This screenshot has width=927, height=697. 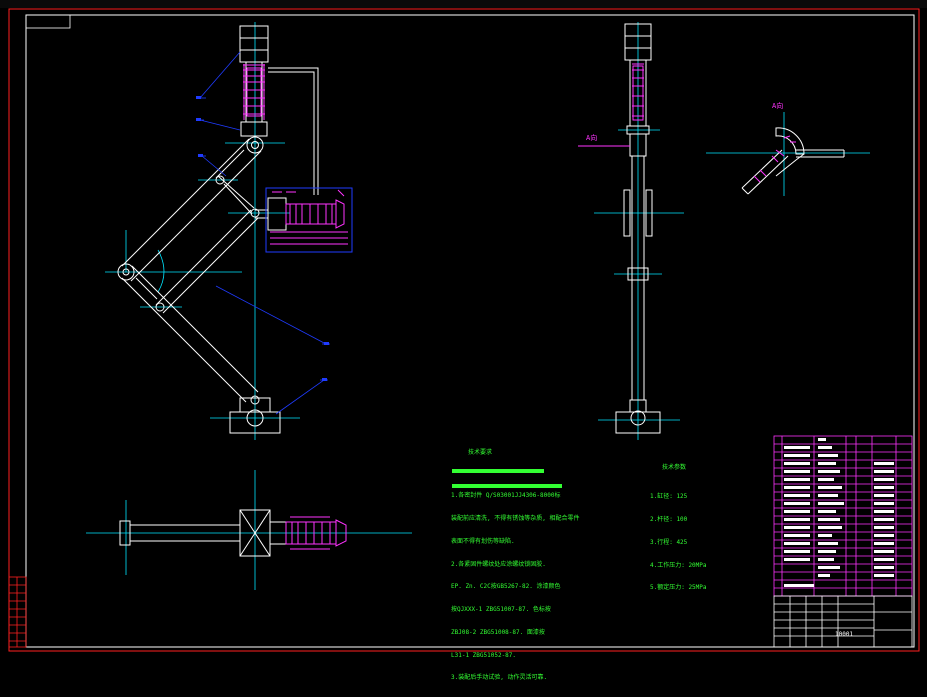 I want to click on parameter-line: 1.缸径: 125, so click(x=669, y=497).